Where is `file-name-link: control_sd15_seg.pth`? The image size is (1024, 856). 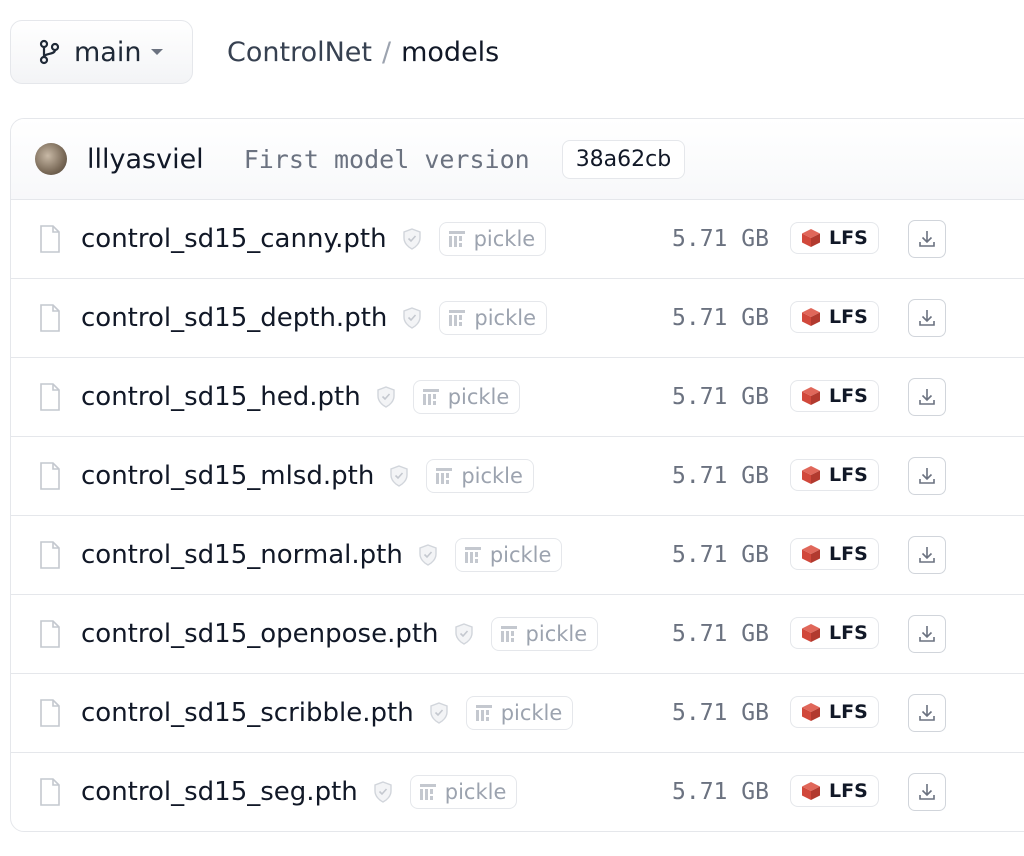
file-name-link: control_sd15_seg.pth is located at coordinates (219, 792).